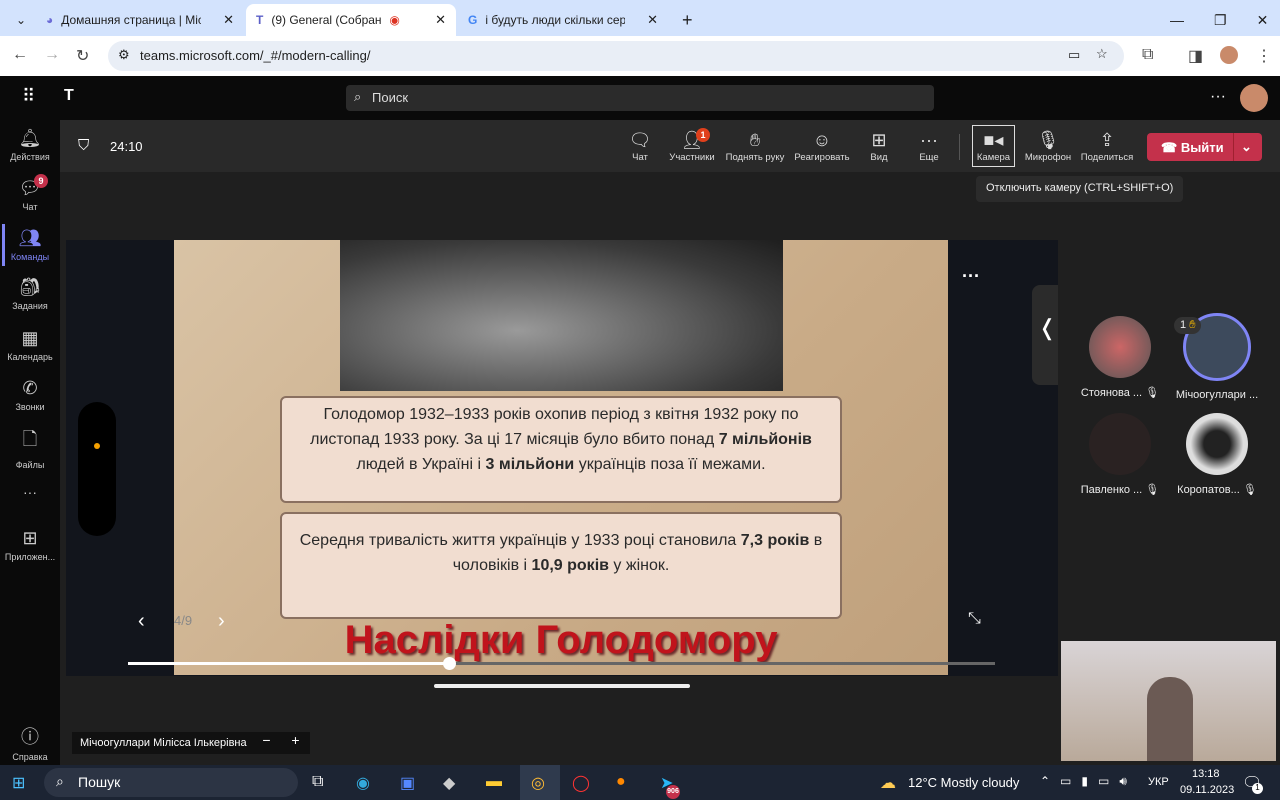 Image resolution: width=1280 pixels, height=800 pixels. Describe the element at coordinates (30, 538) in the screenshot. I see `apps-icon: ⊞` at that location.